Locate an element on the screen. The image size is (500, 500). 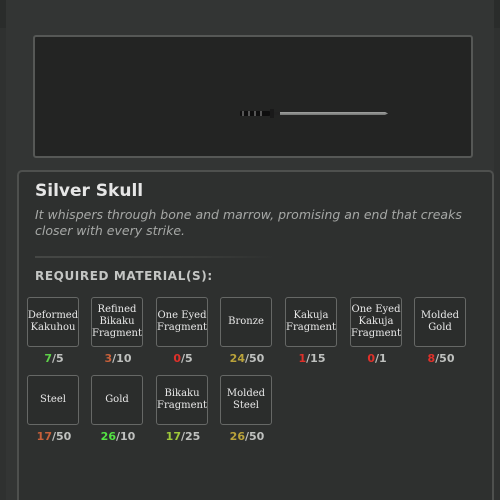
material-count: 17/25 is located at coordinates (183, 436).